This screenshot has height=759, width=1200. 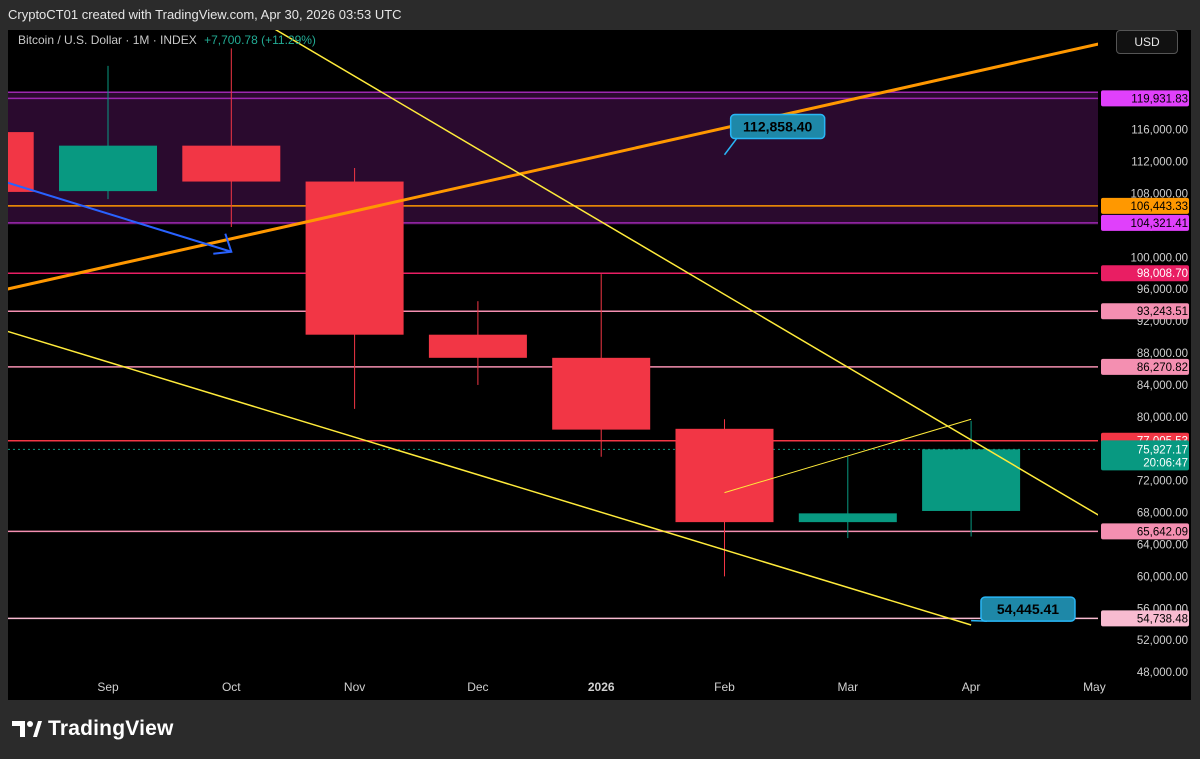 What do you see at coordinates (1159, 99) in the screenshot?
I see `level-price-label: 119,931.83` at bounding box center [1159, 99].